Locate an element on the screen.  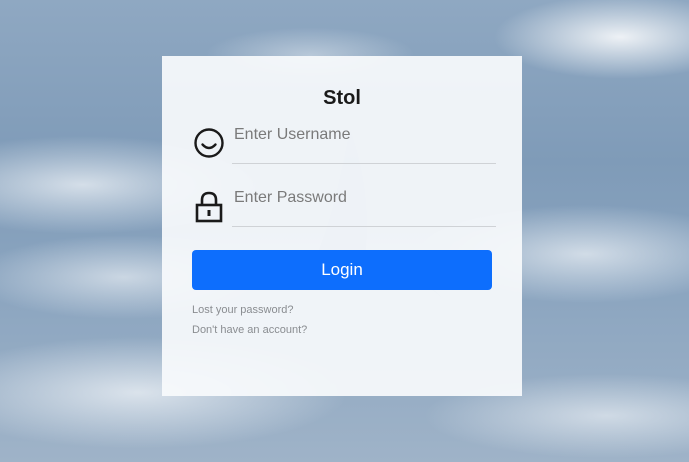
padlock-icon is located at coordinates (209, 207).